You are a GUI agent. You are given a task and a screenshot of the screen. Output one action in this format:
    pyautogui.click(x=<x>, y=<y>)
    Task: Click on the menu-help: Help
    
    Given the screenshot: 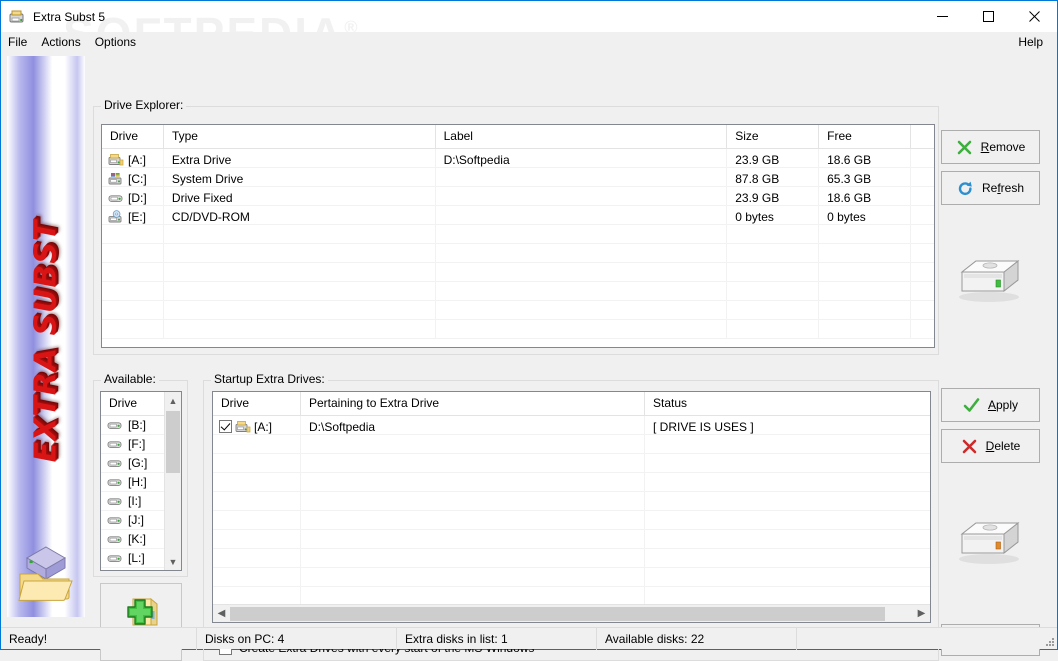 What is the action you would take?
    pyautogui.click(x=1034, y=42)
    